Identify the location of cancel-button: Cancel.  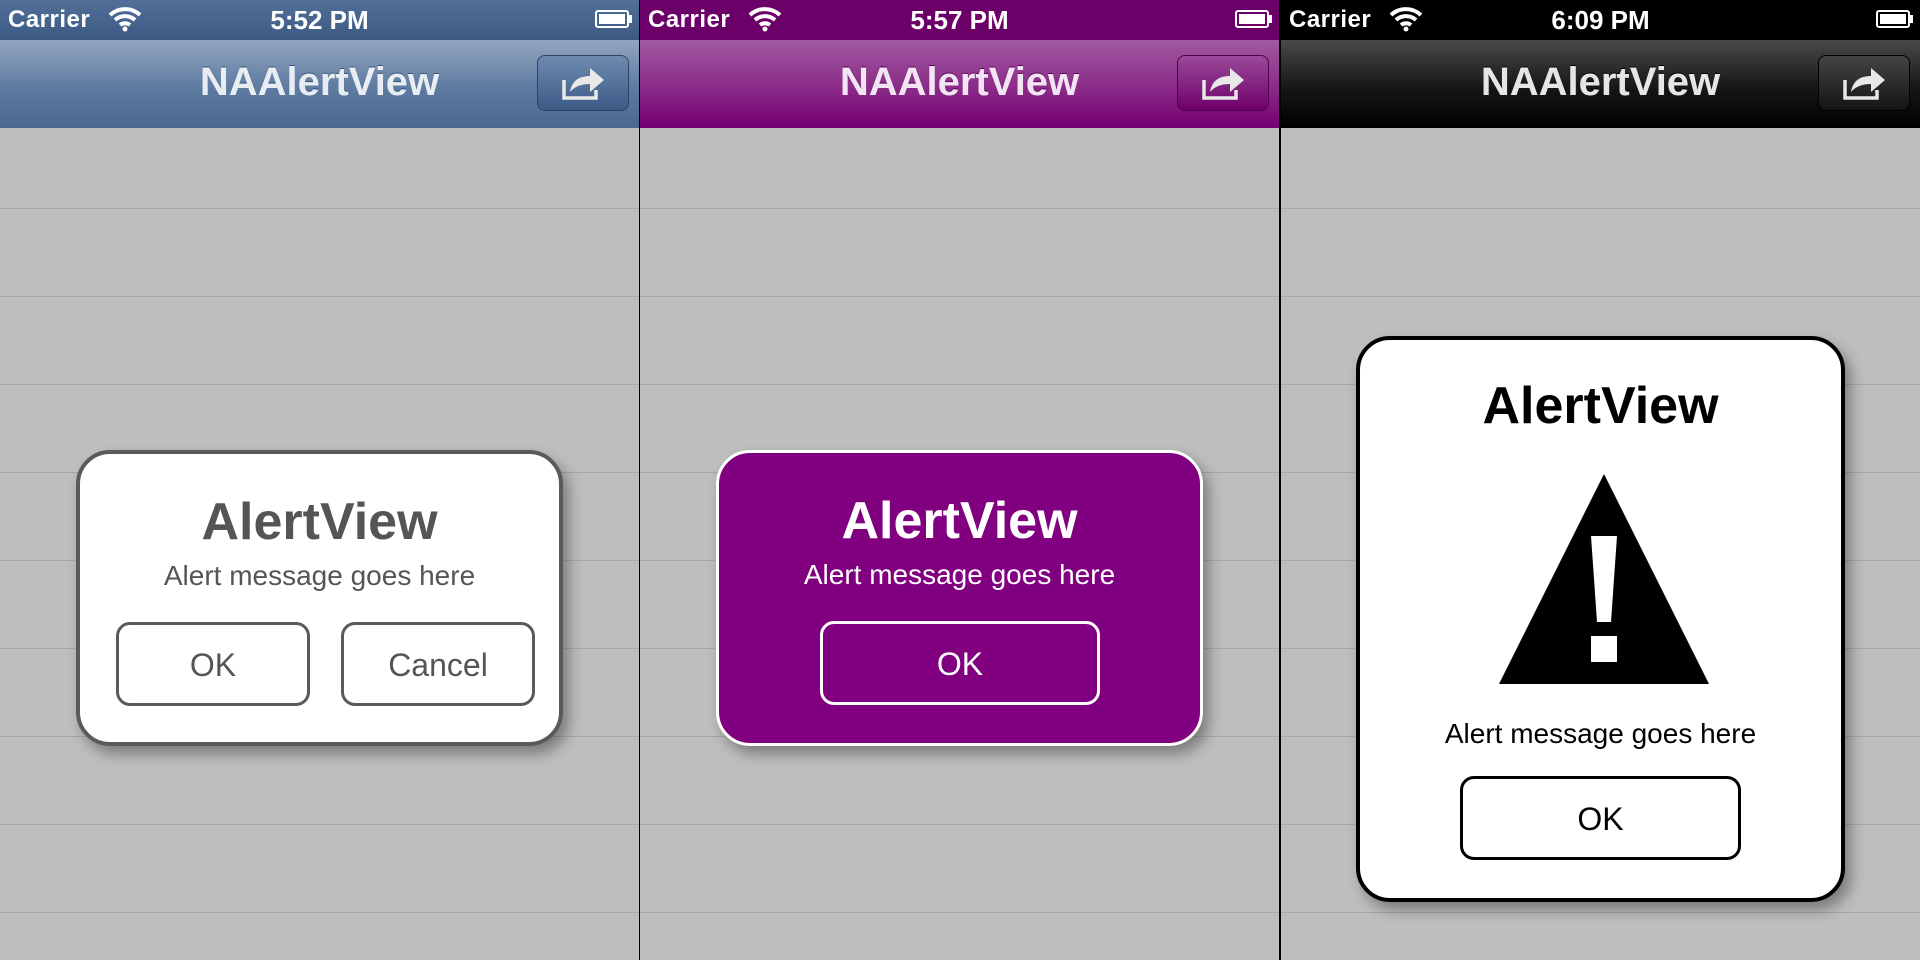
(438, 664).